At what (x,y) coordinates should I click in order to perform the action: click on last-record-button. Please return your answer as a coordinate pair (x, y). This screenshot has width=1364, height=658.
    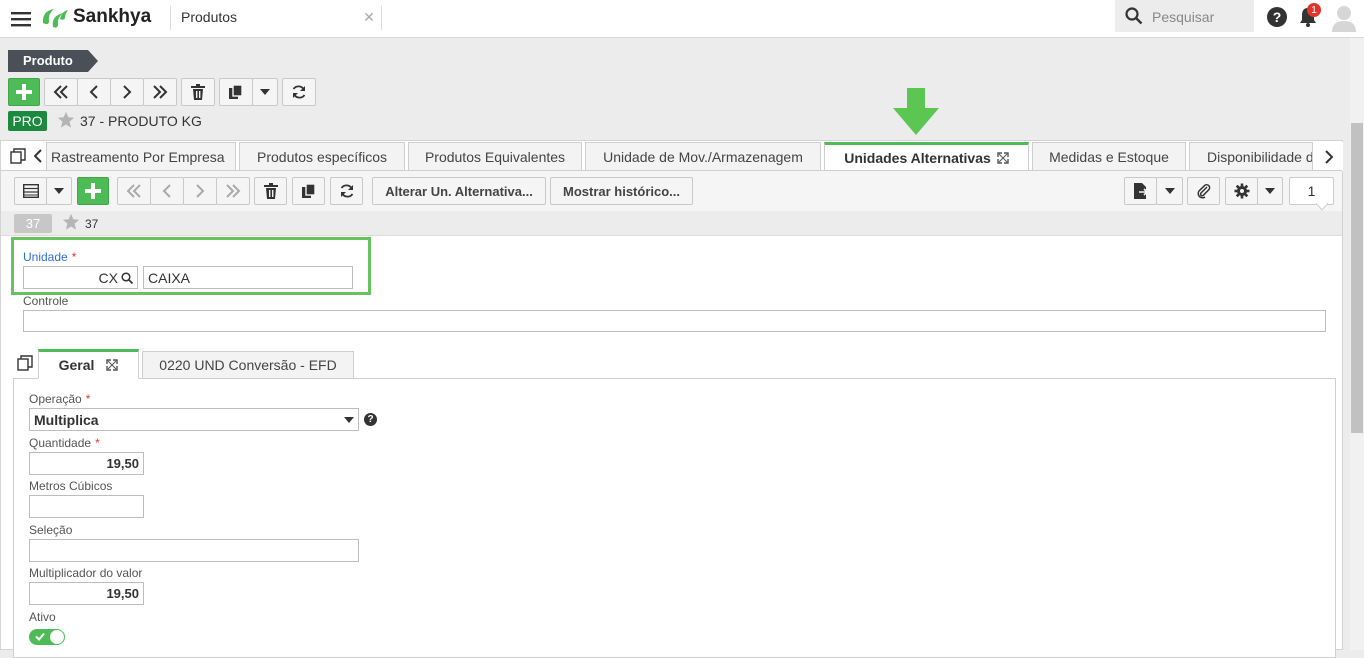
    Looking at the image, I should click on (160, 92).